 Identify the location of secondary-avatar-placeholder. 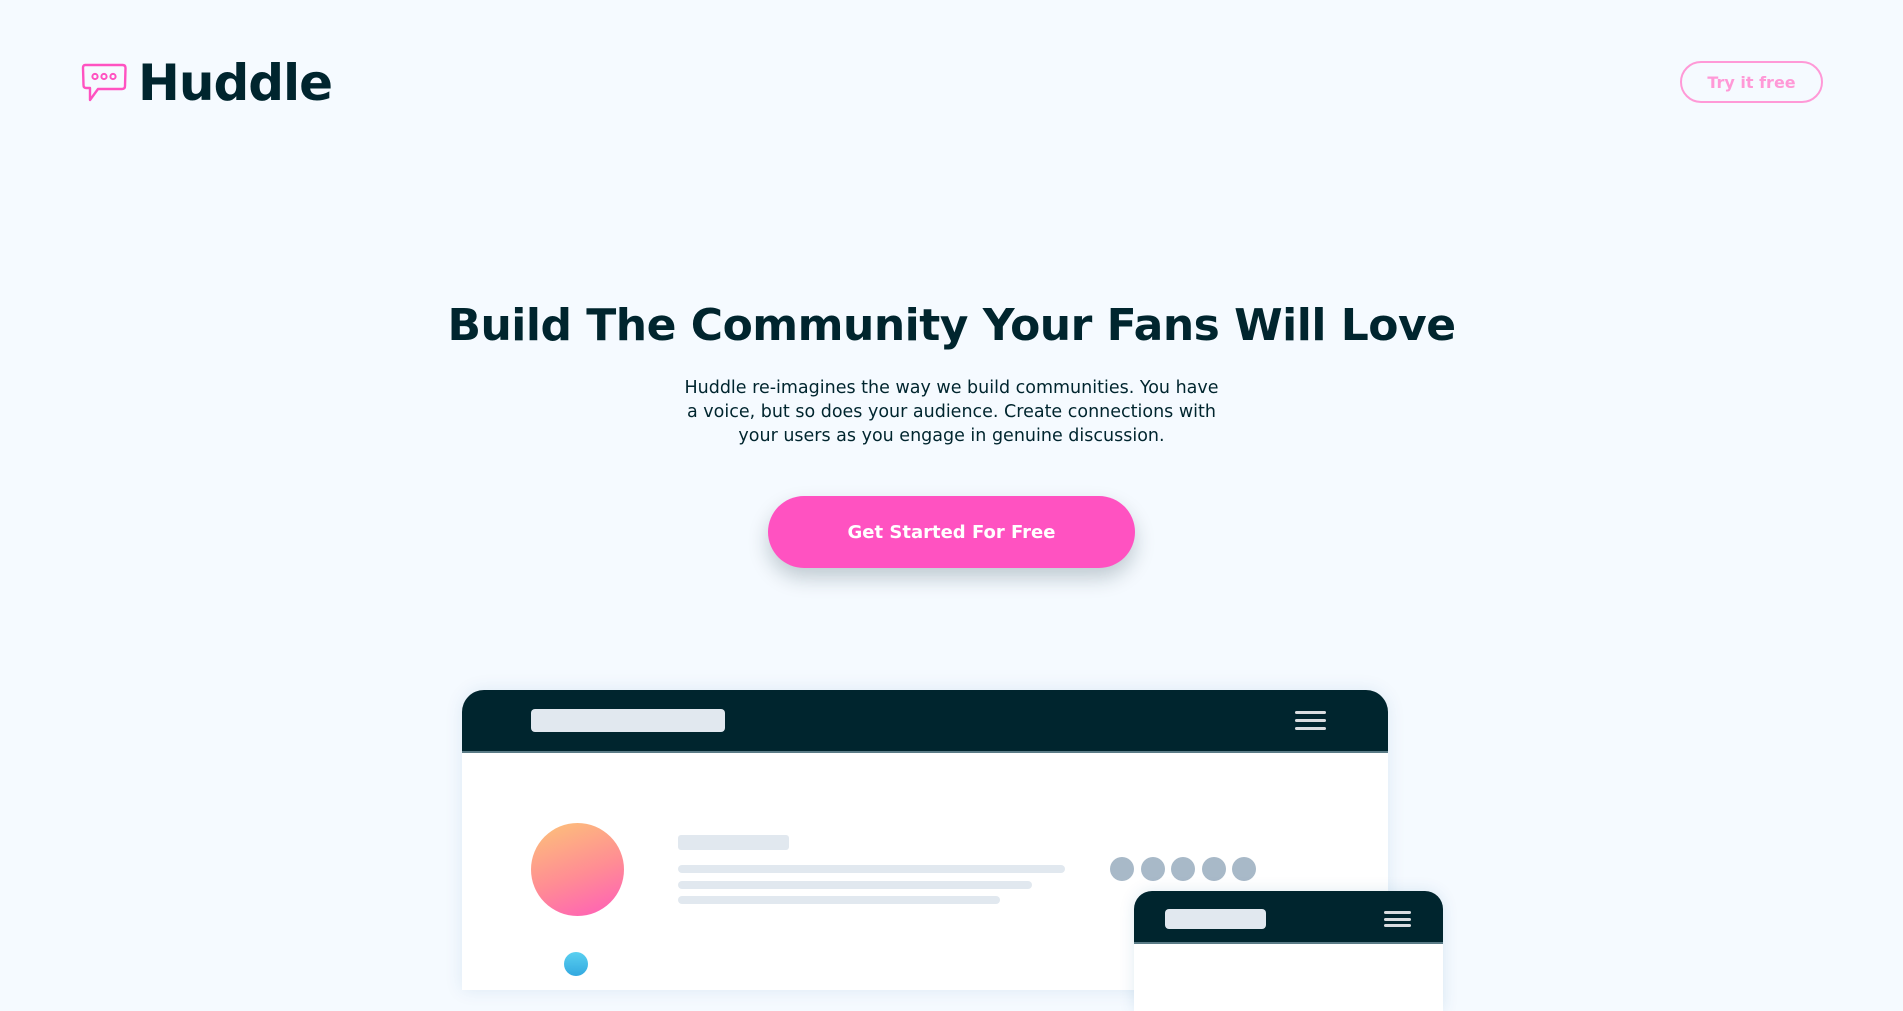
(576, 964).